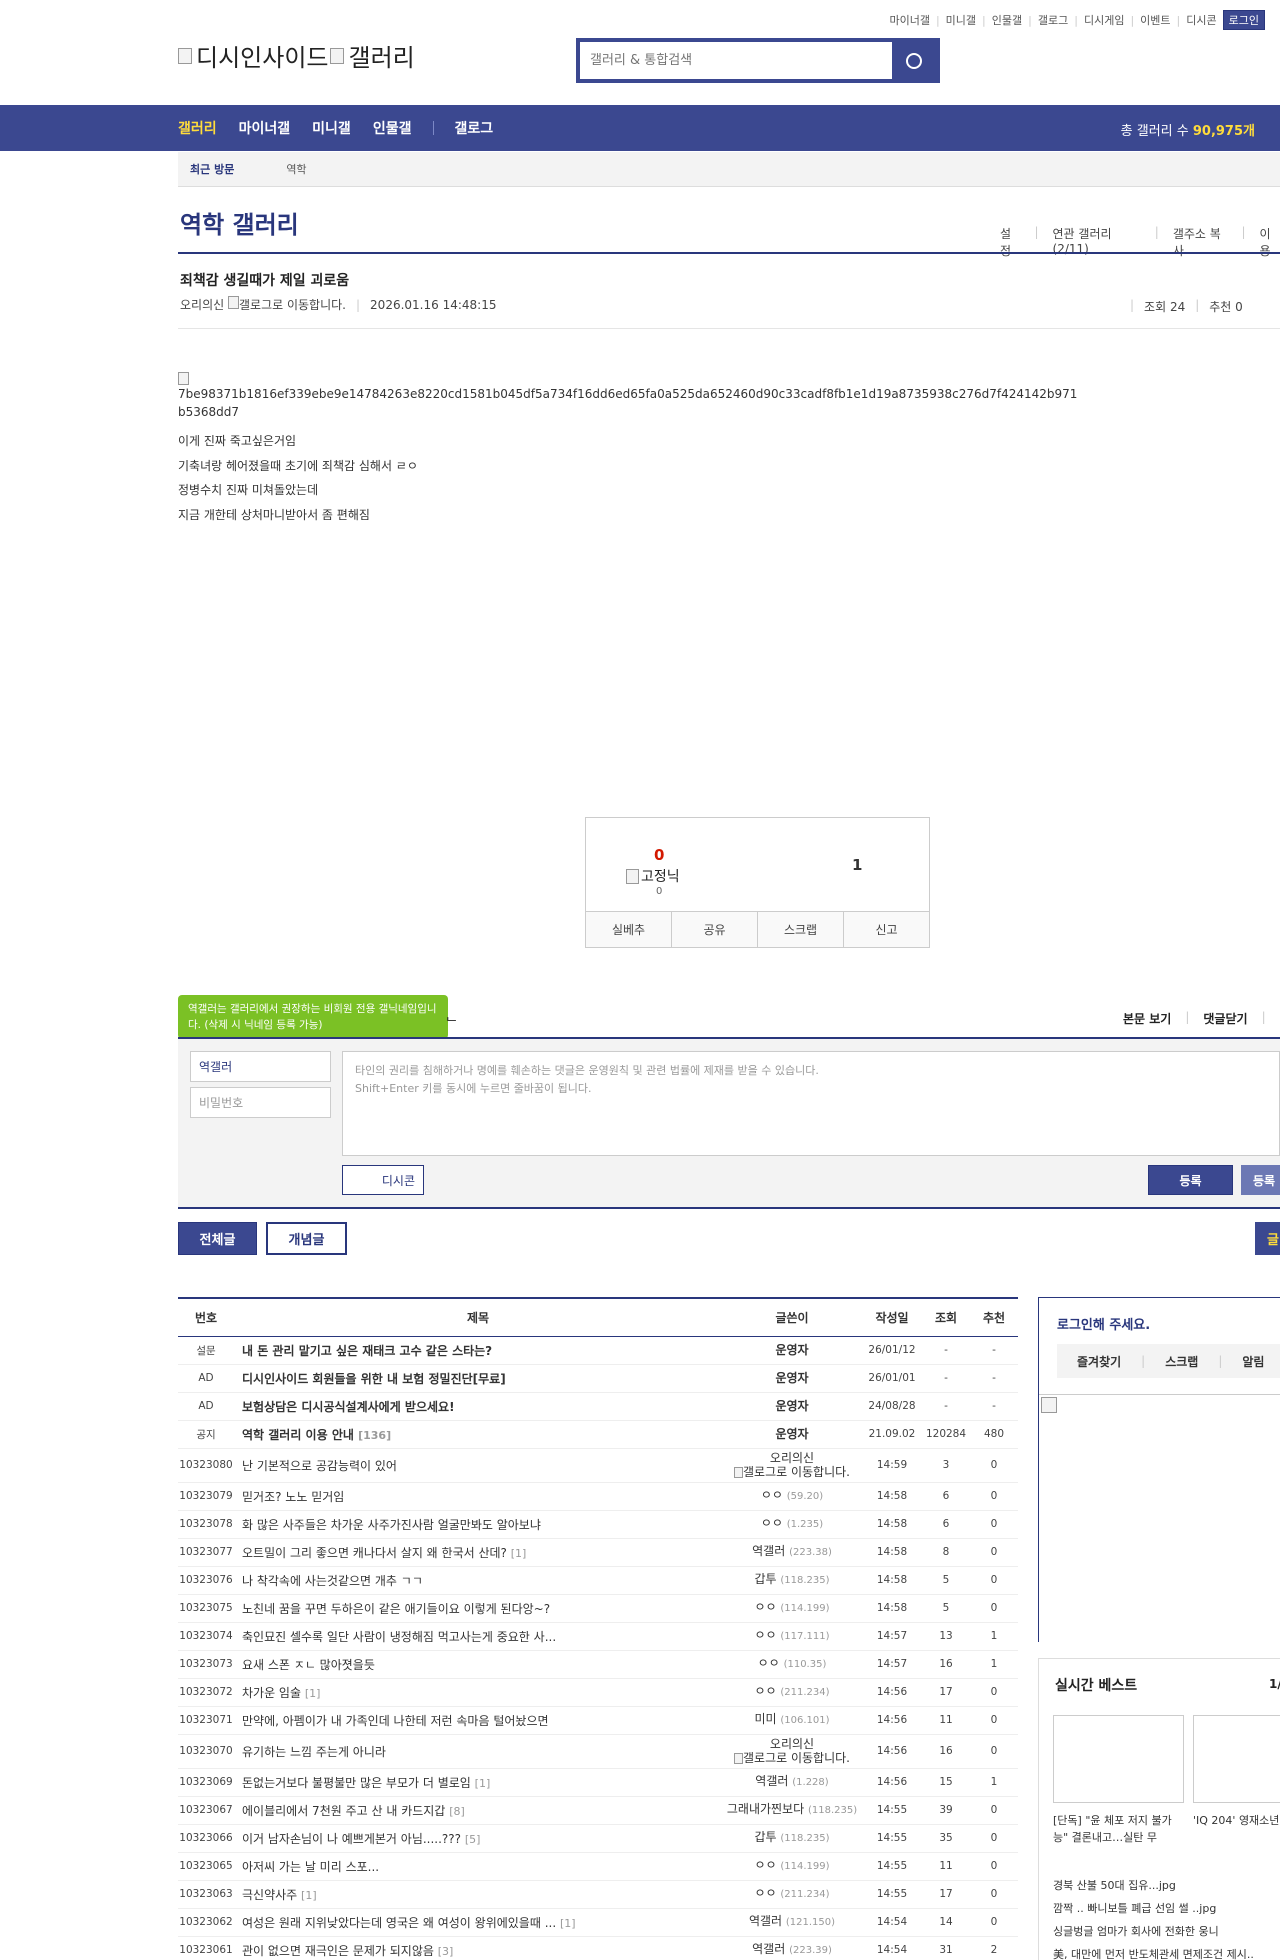 Image resolution: width=1280 pixels, height=1960 pixels. What do you see at coordinates (478, 1434) in the screenshot?
I see `post-subject: 역학 갤러리 이용 안내 [136]` at bounding box center [478, 1434].